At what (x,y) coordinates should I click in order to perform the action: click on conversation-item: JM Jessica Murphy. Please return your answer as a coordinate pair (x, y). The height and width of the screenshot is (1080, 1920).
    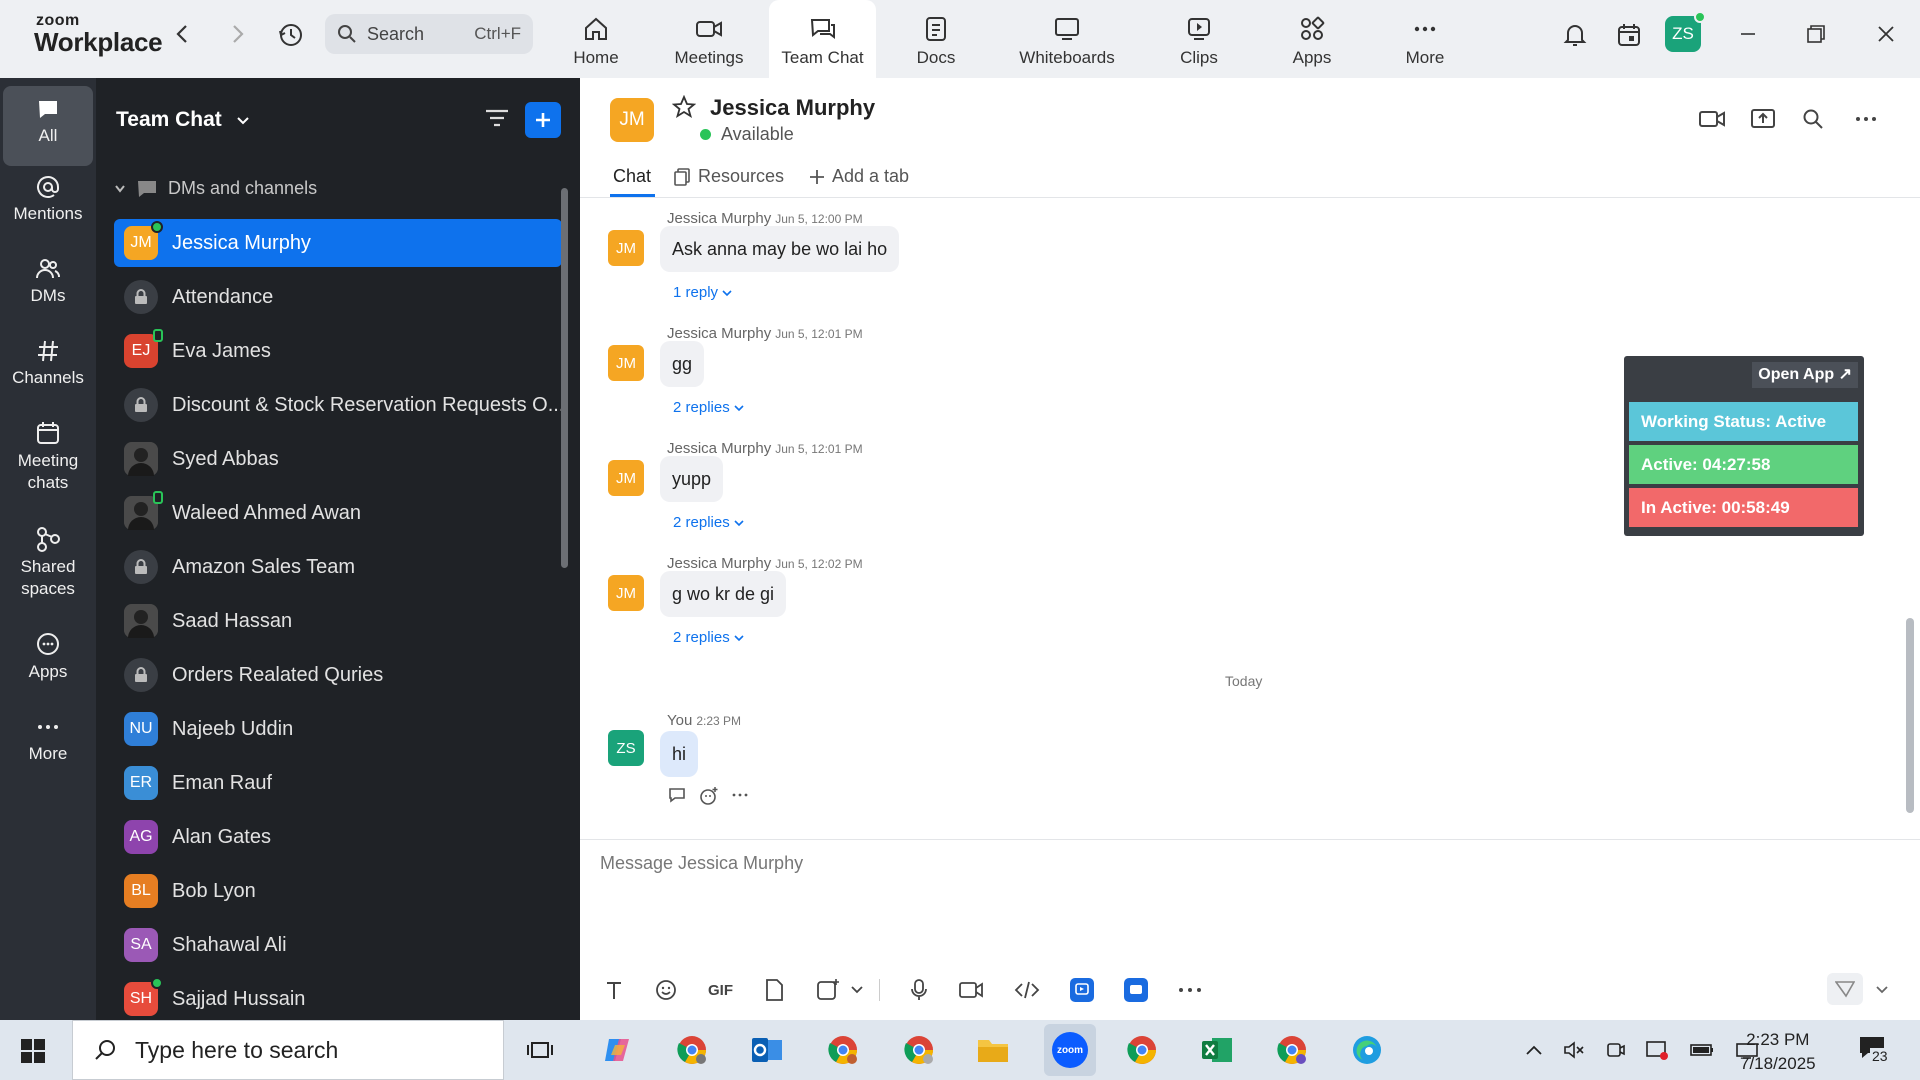
    Looking at the image, I should click on (338, 243).